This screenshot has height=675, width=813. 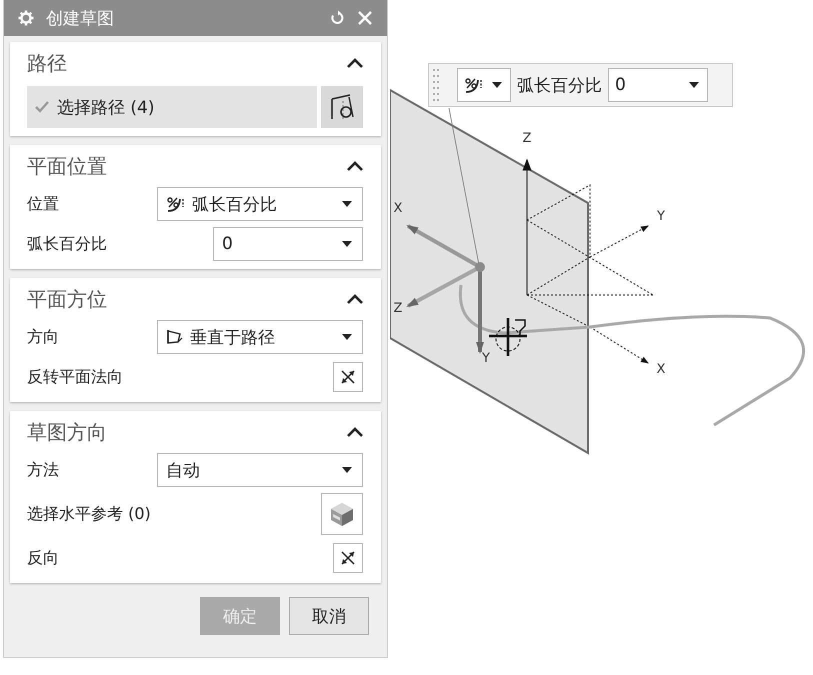 What do you see at coordinates (260, 204) in the screenshot?
I see `dropdown: 弧长百分比` at bounding box center [260, 204].